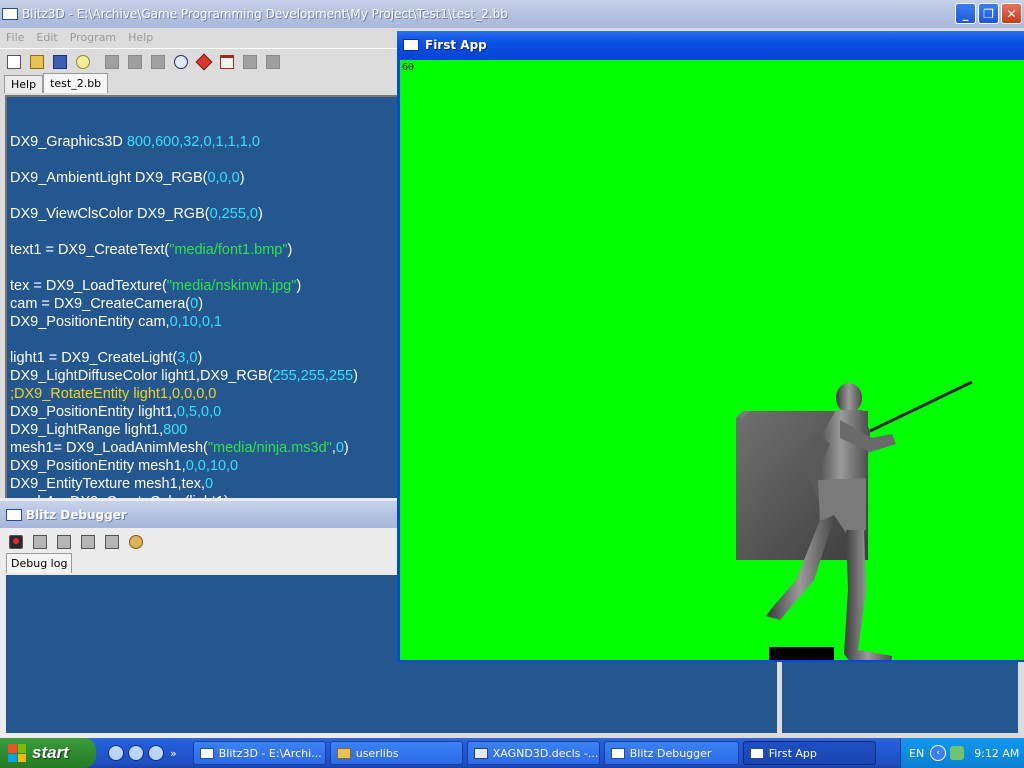 This screenshot has height=768, width=1024. I want to click on clock: 9:12 AM, so click(996, 753).